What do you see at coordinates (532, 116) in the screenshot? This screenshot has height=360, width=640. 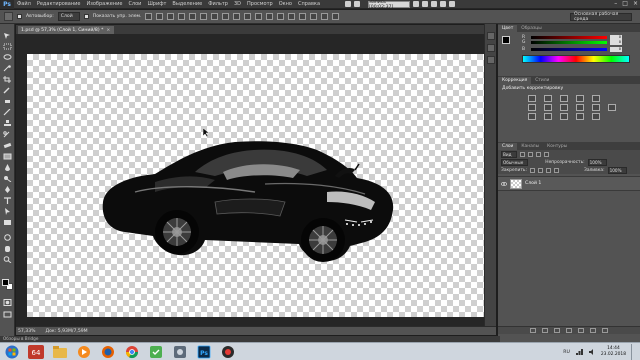 I see `invert-icon` at bounding box center [532, 116].